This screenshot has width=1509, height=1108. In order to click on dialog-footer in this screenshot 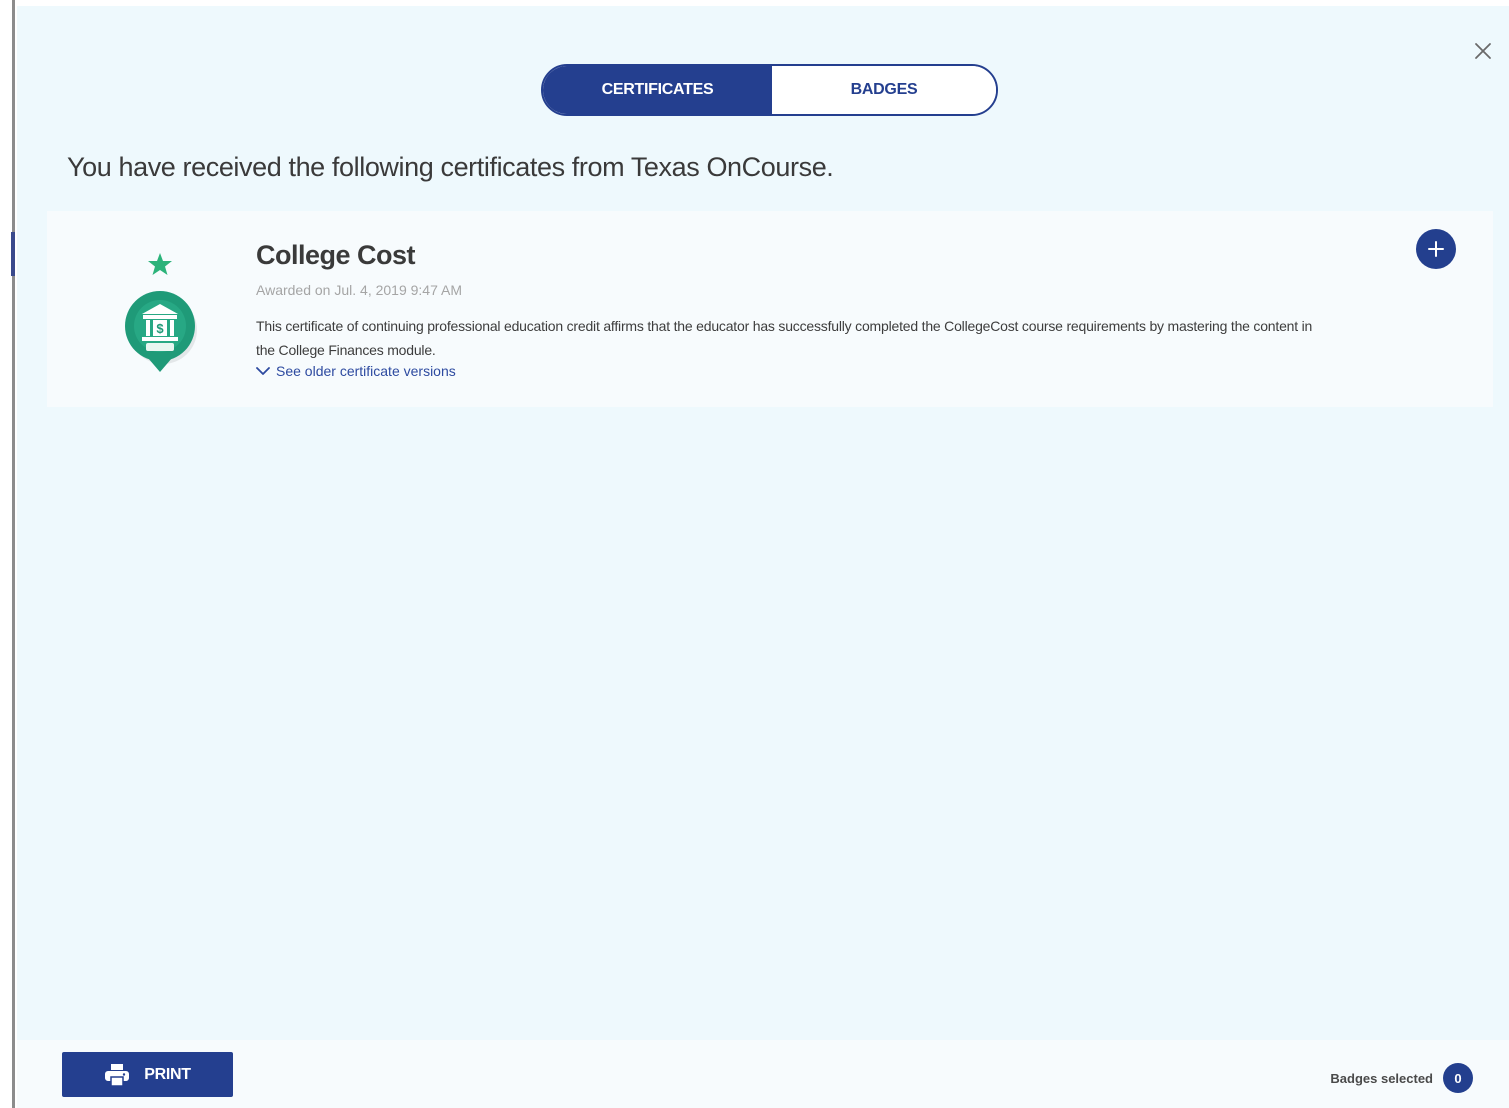, I will do `click(763, 1074)`.